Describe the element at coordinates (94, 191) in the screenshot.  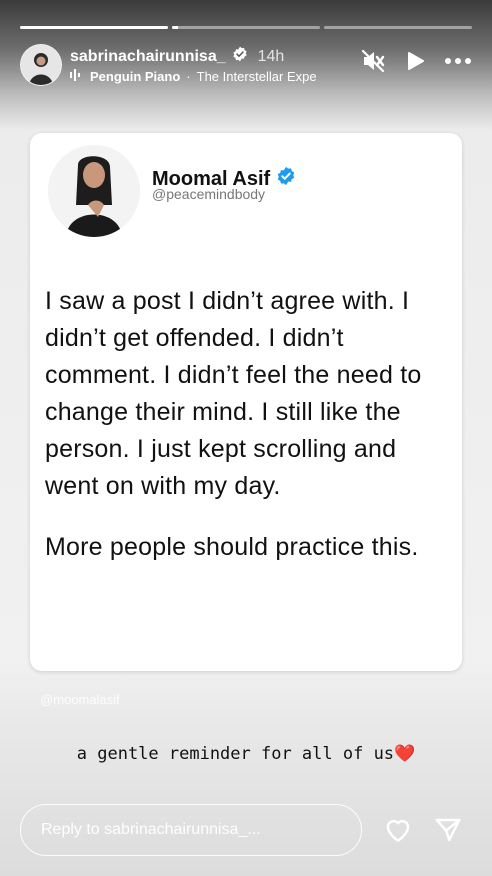
I see `author-avatar` at that location.